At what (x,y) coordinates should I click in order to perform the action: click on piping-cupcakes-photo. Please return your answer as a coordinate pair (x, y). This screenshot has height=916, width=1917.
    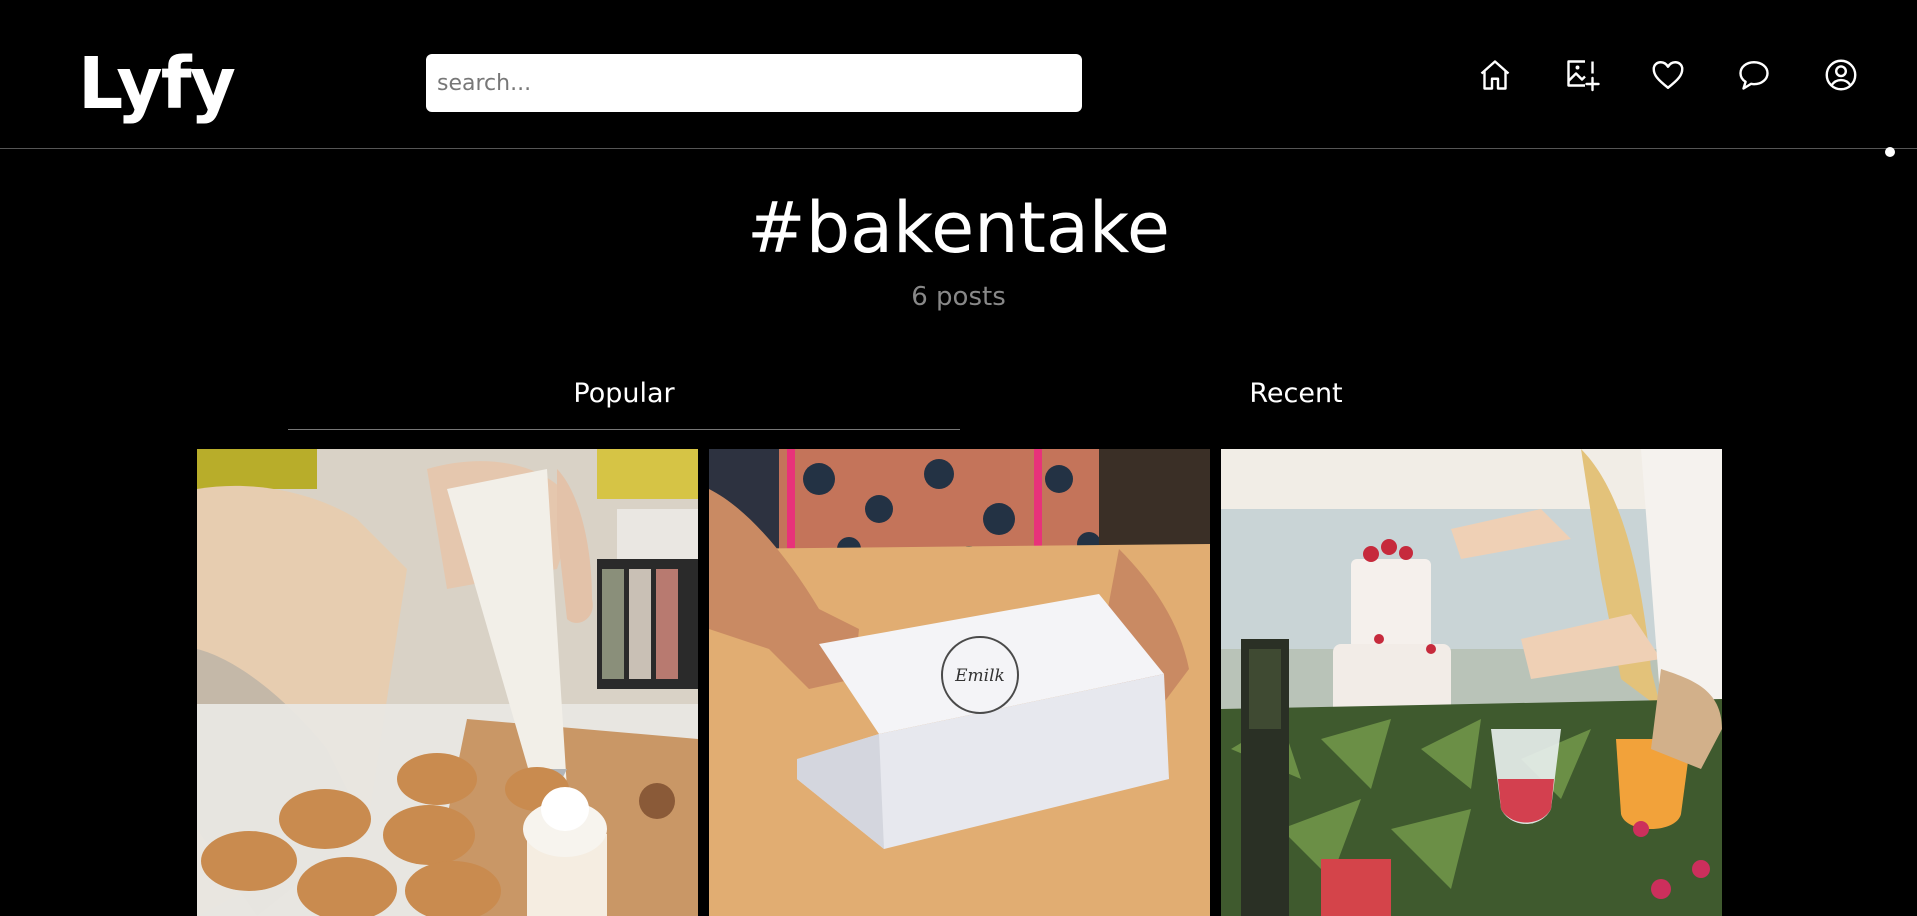
    Looking at the image, I should click on (447, 682).